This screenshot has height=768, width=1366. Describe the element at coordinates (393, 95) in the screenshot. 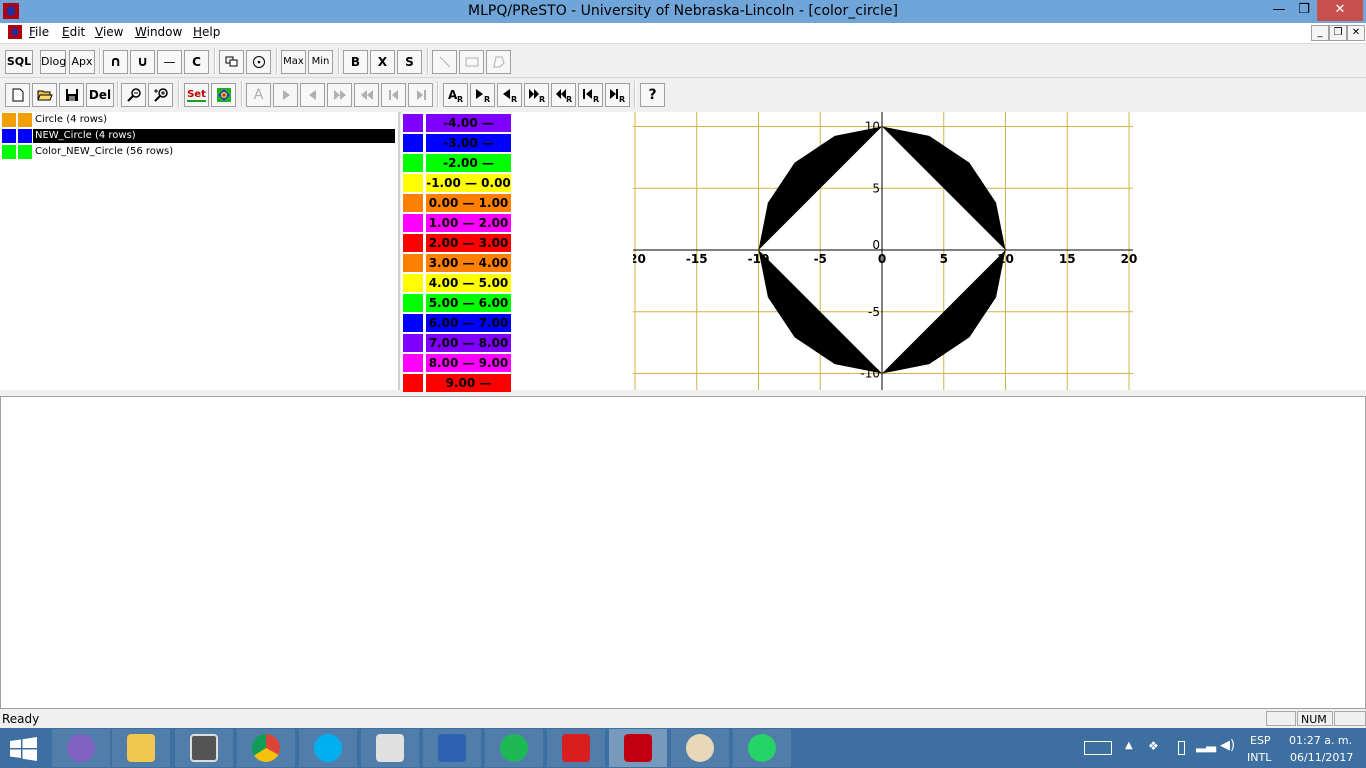

I see `skip-start-icon` at that location.